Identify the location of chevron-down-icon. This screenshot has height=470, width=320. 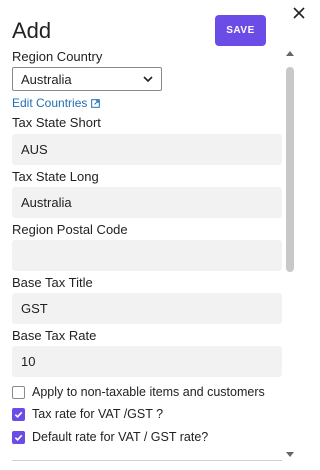
(148, 79).